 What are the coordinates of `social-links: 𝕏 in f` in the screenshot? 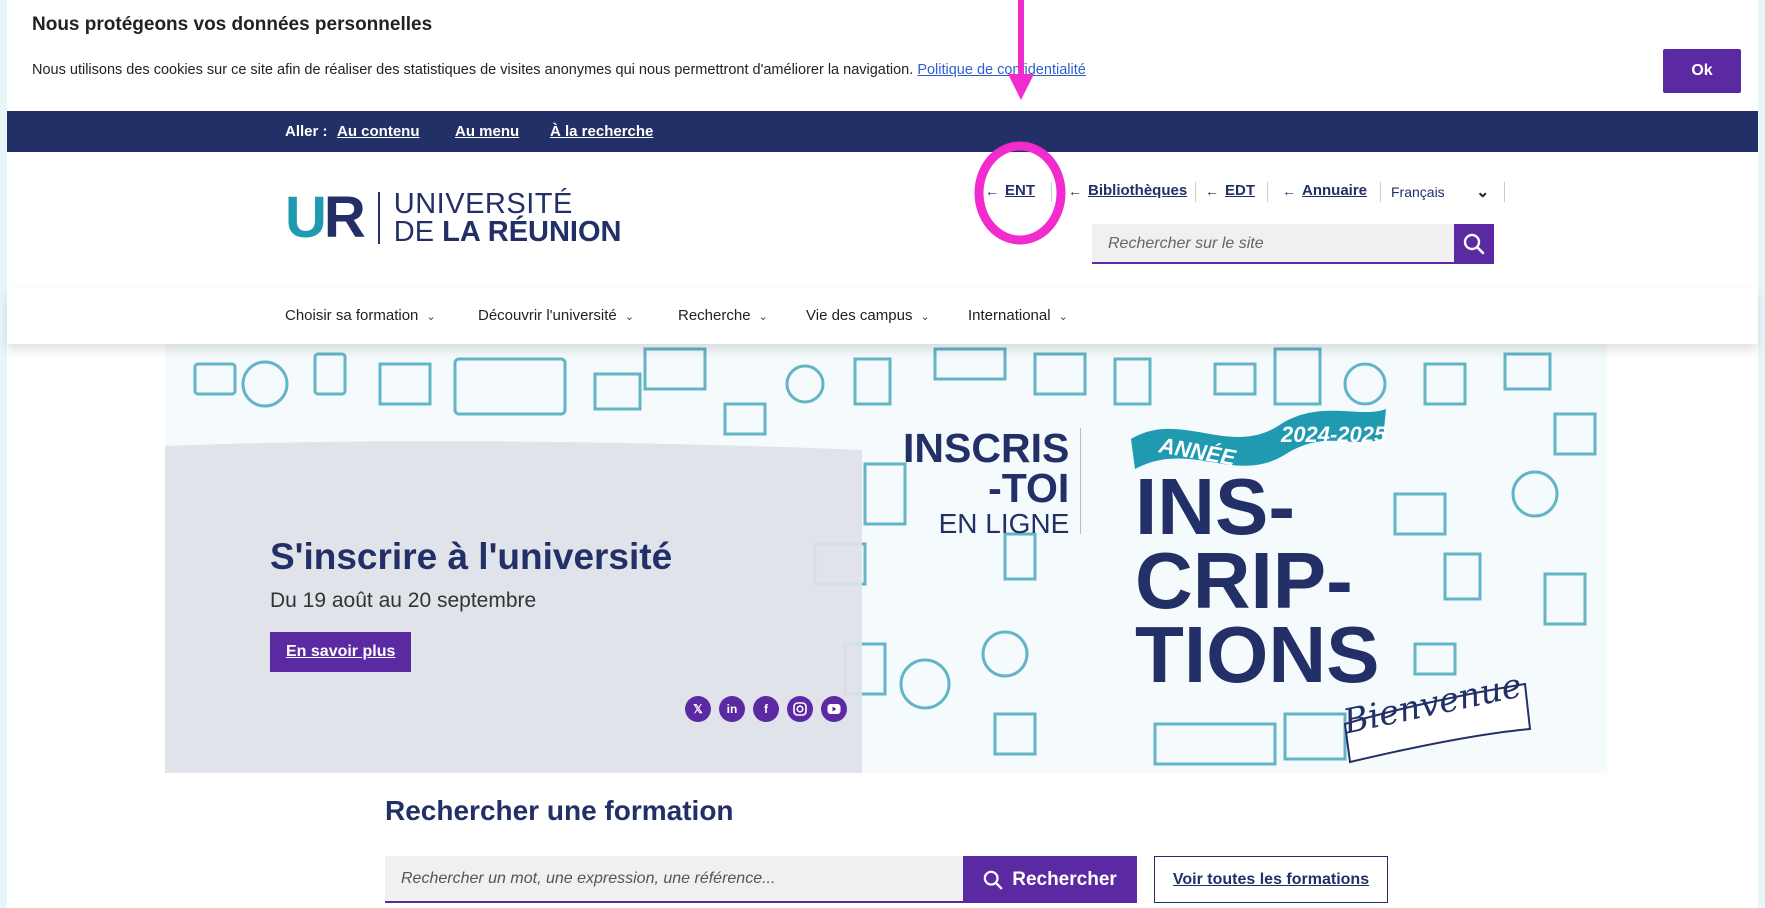 It's located at (766, 709).